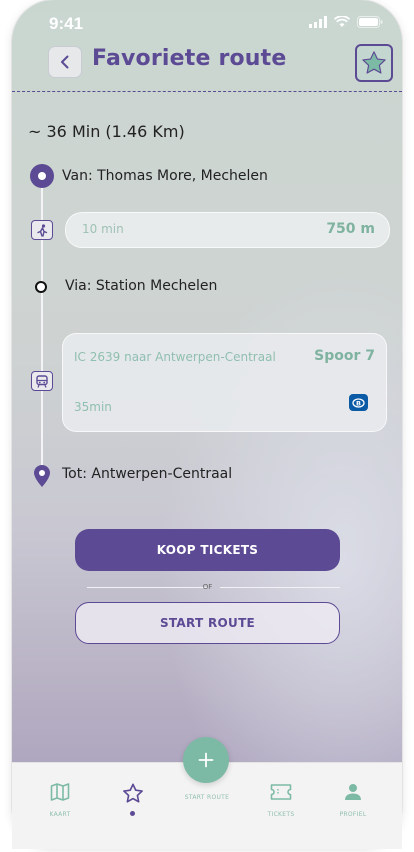 The image size is (414, 852). Describe the element at coordinates (103, 229) in the screenshot. I see `walk-time: 10 min` at that location.